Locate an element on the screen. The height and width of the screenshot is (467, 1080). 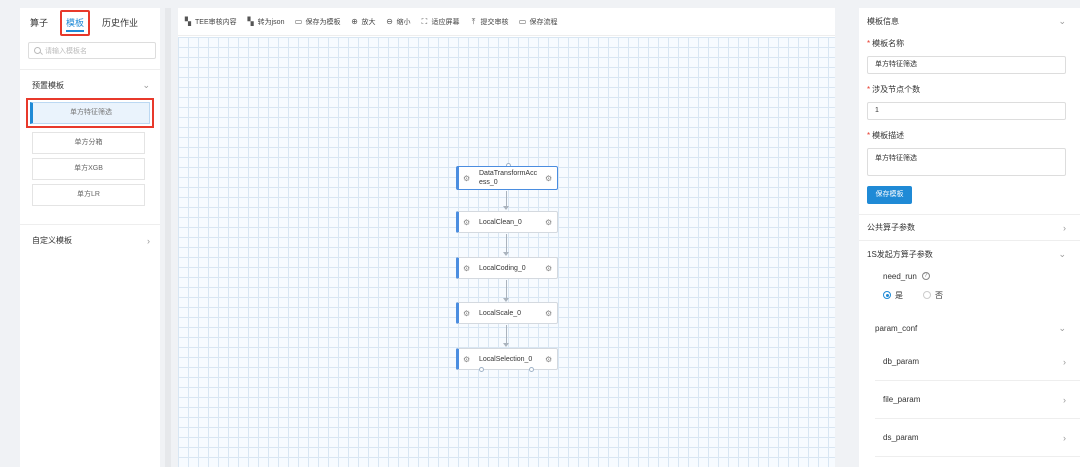
radio-no: 否 is located at coordinates (933, 295).